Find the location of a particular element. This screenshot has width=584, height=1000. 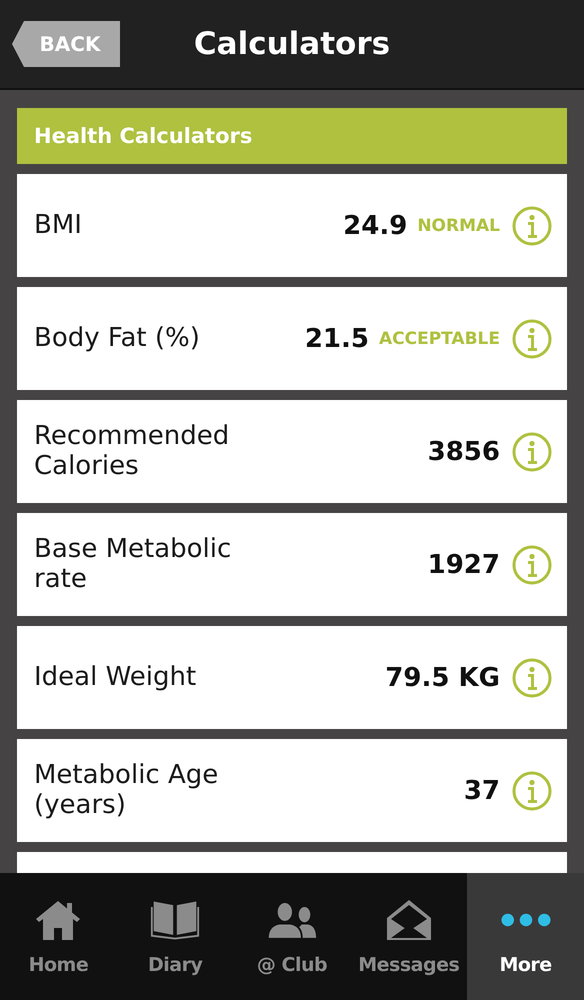

more-icon is located at coordinates (525, 919).